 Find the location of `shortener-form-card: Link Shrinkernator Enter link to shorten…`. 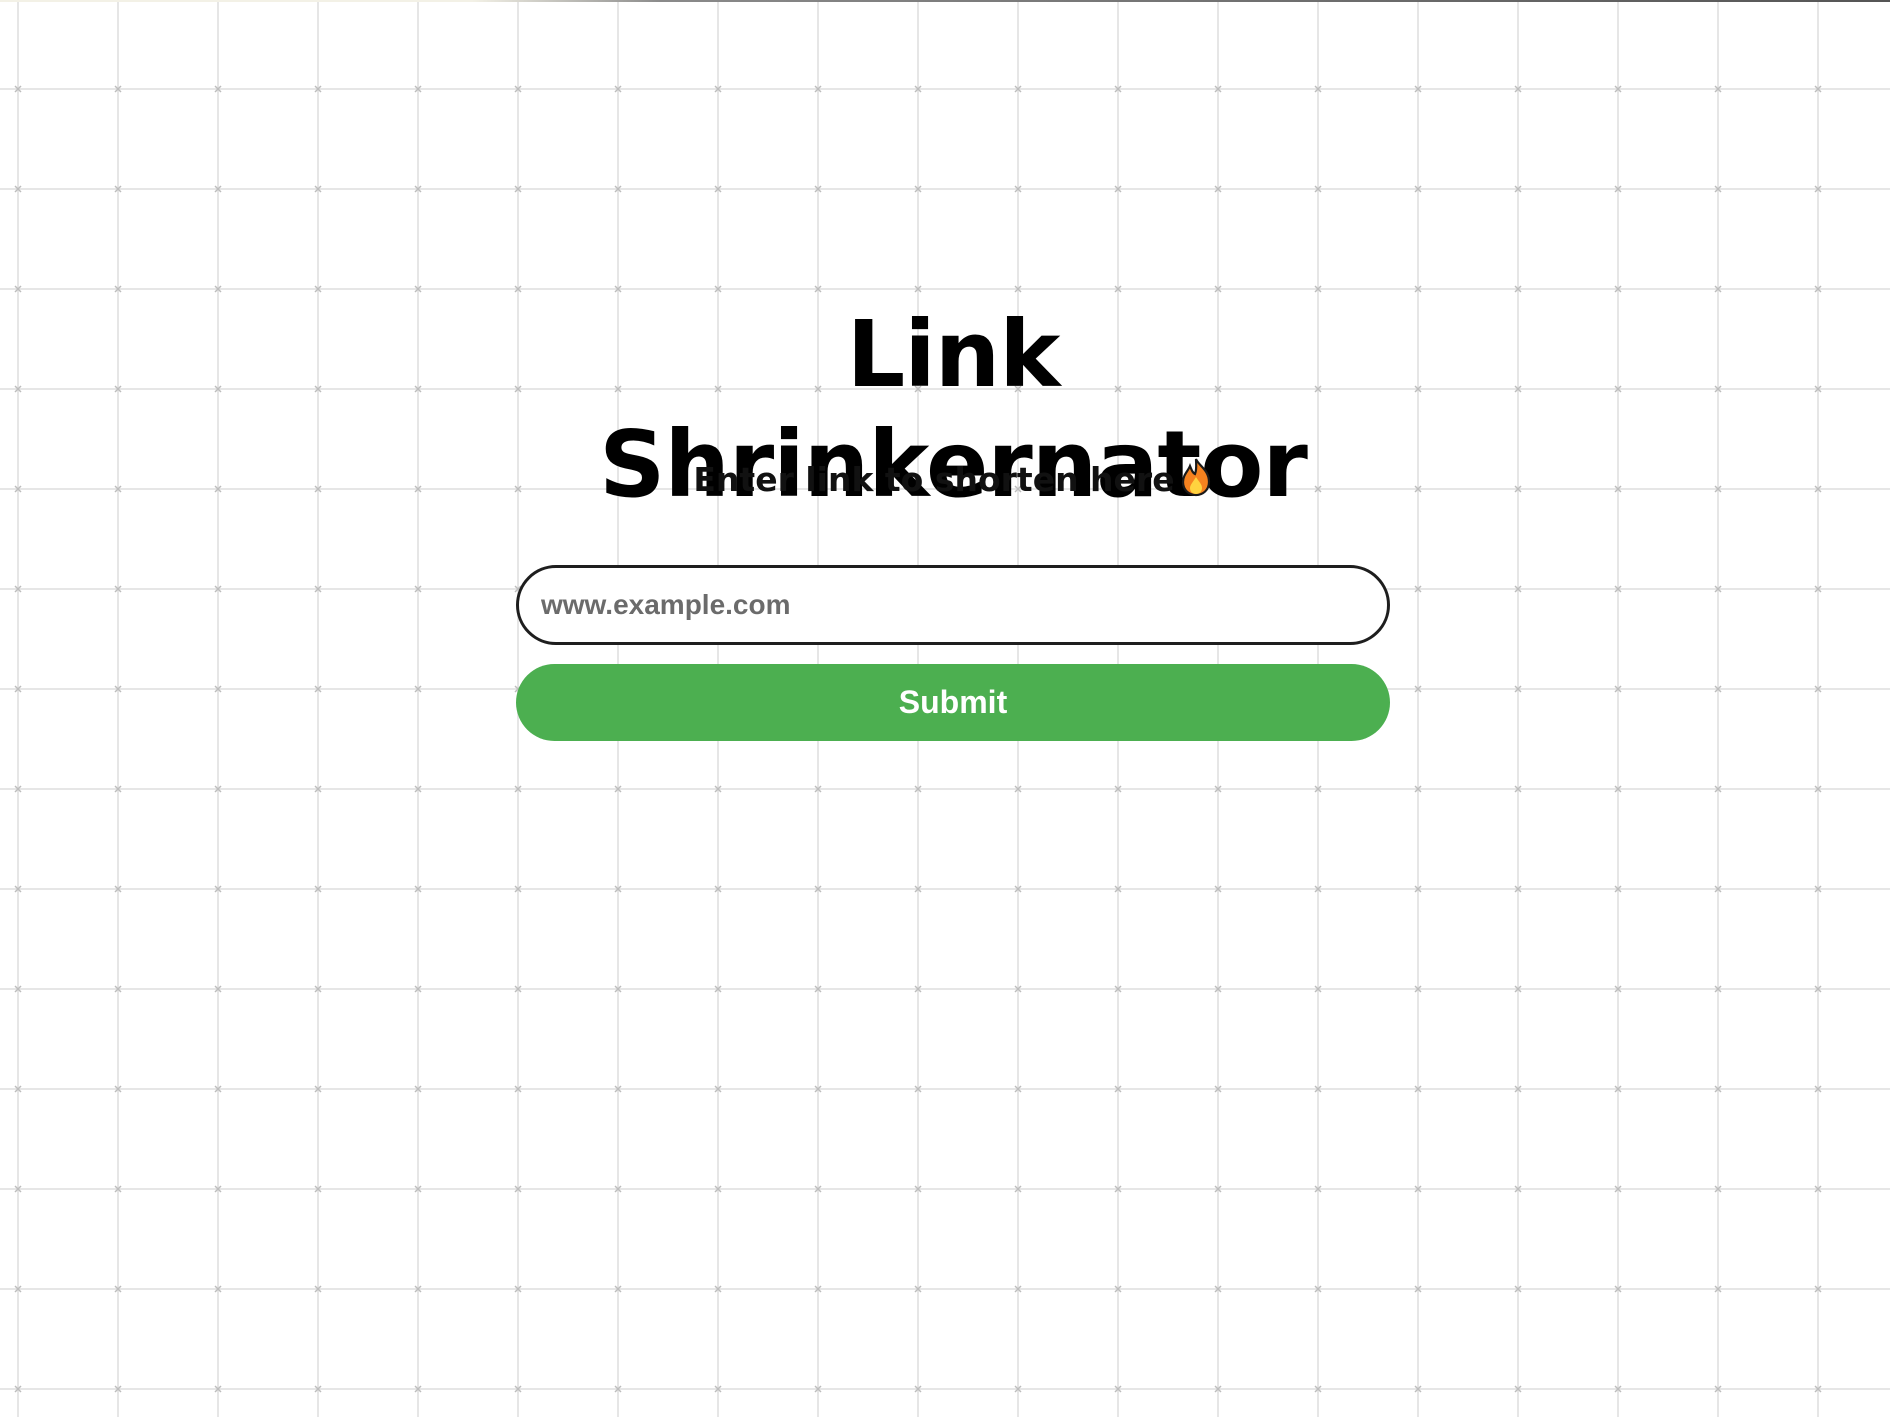

shortener-form-card: Link Shrinkernator Enter link to shorten… is located at coordinates (953, 520).